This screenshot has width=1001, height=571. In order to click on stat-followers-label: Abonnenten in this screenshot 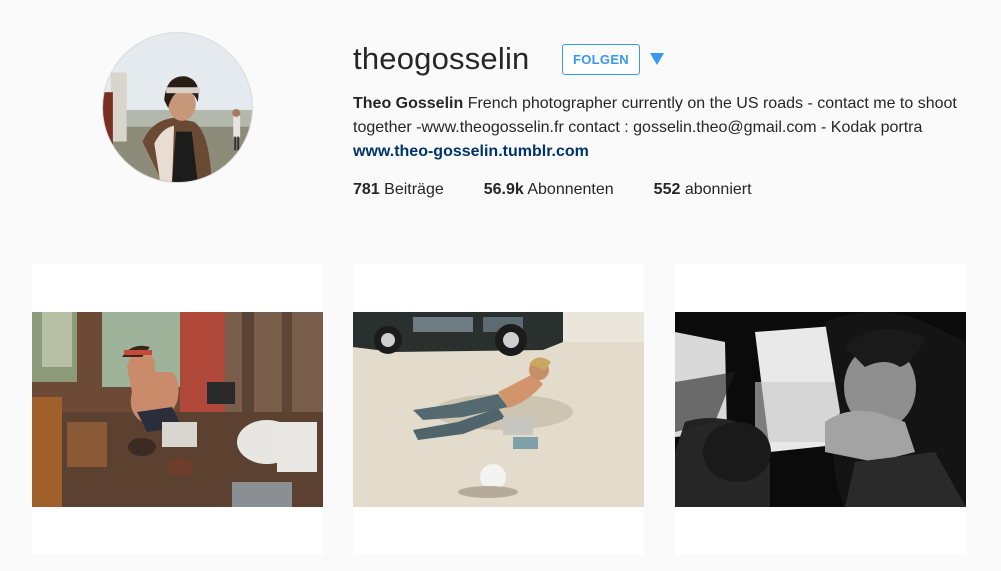, I will do `click(570, 189)`.